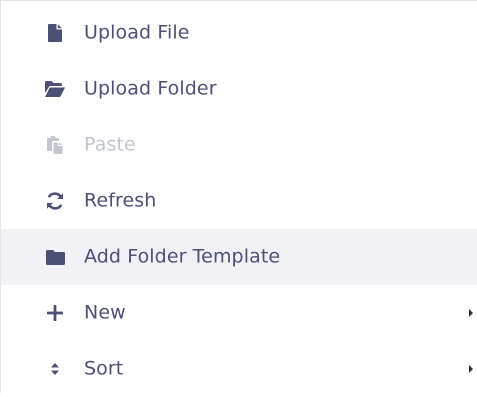 This screenshot has height=397, width=477. What do you see at coordinates (137, 32) in the screenshot?
I see `menu-item-label: Upload File` at bounding box center [137, 32].